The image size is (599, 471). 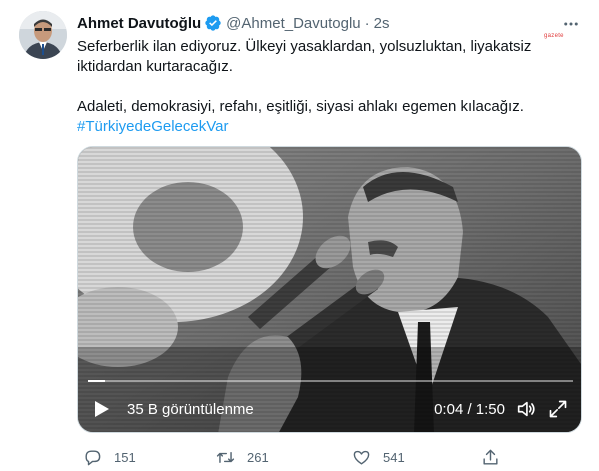 What do you see at coordinates (469, 409) in the screenshot?
I see `video-timecode: 0:04 / 1:50` at bounding box center [469, 409].